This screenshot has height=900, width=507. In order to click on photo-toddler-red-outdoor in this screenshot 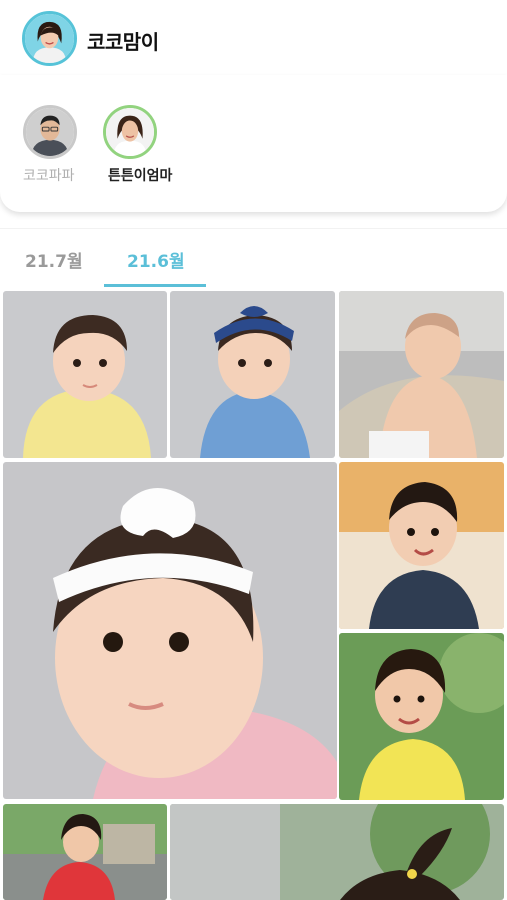, I will do `click(85, 852)`.